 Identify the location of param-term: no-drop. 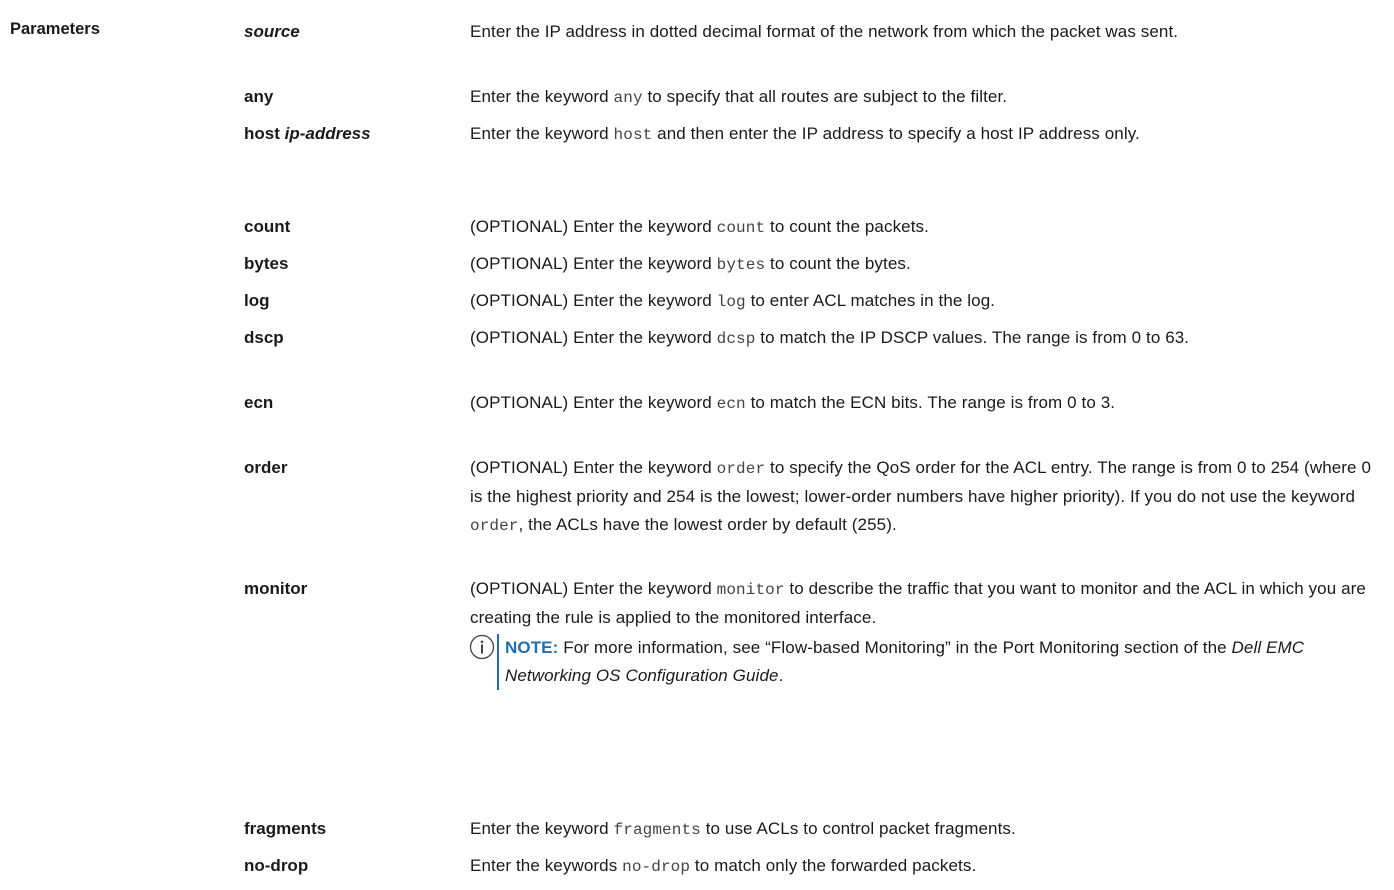
(276, 865).